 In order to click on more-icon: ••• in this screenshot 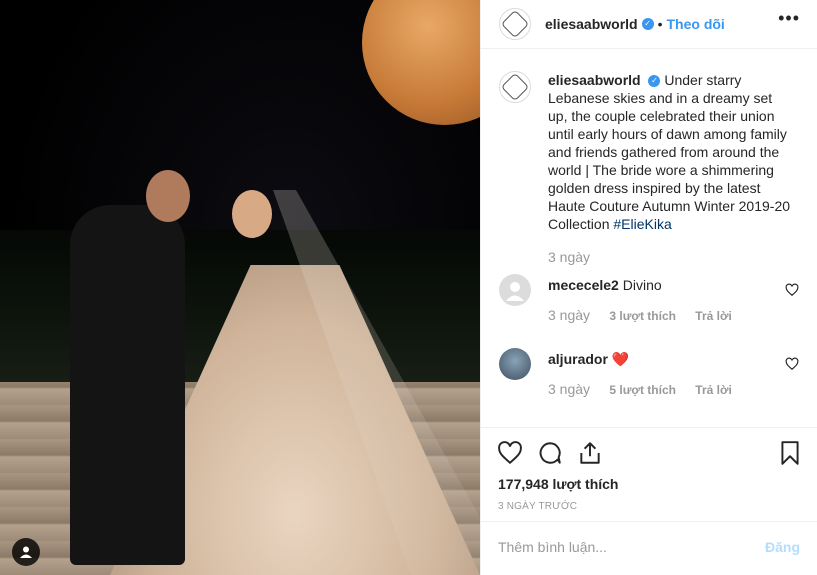, I will do `click(789, 18)`.